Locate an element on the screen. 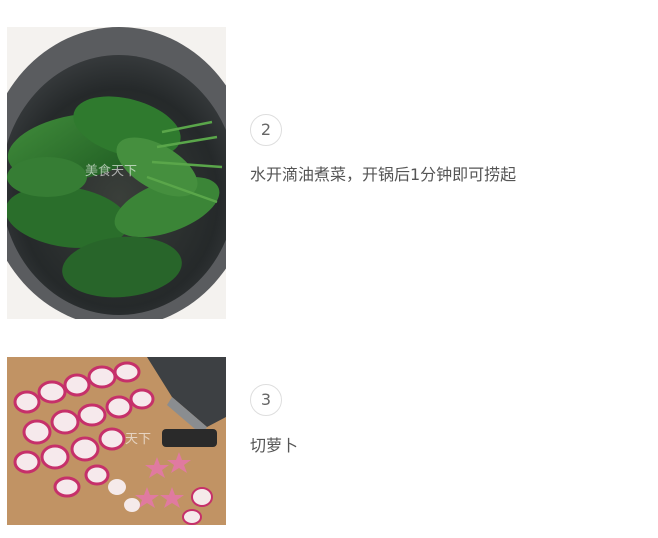 The image size is (658, 538). watermark: 天下 is located at coordinates (138, 439).